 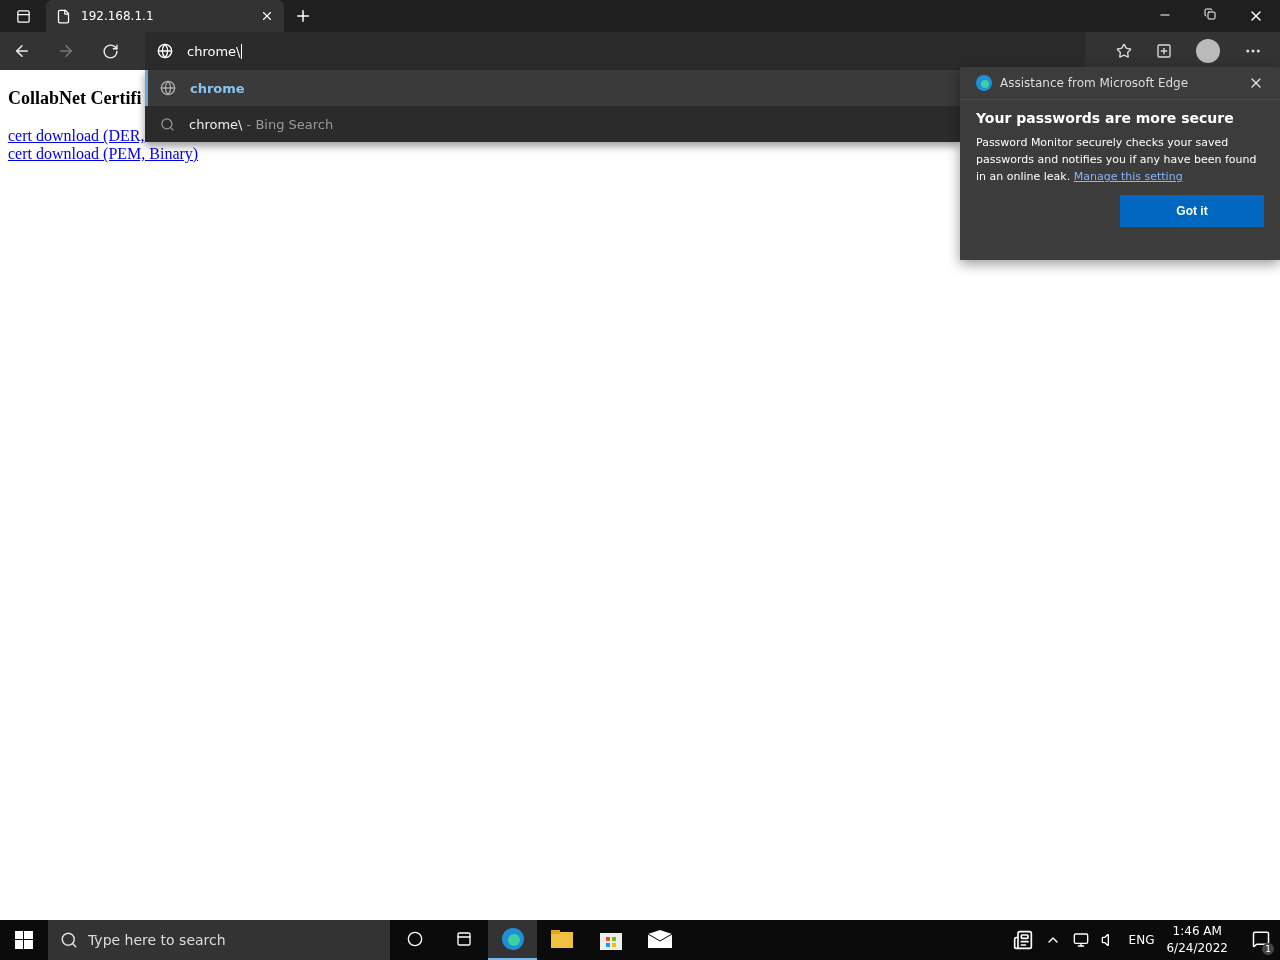 I want to click on suggestion-item: chrome\ - Bing Search, so click(x=552, y=124).